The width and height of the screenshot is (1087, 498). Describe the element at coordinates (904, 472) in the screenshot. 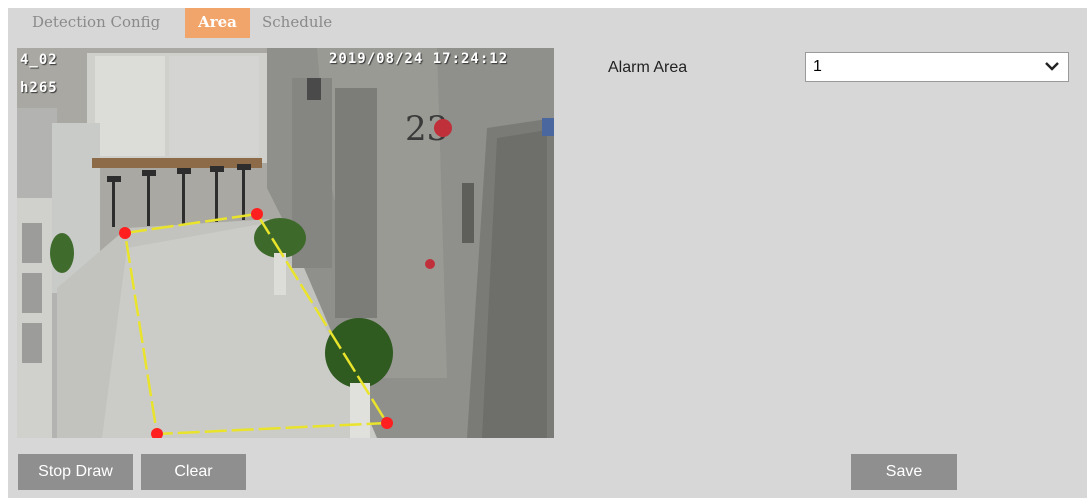

I see `save-button: Save` at that location.